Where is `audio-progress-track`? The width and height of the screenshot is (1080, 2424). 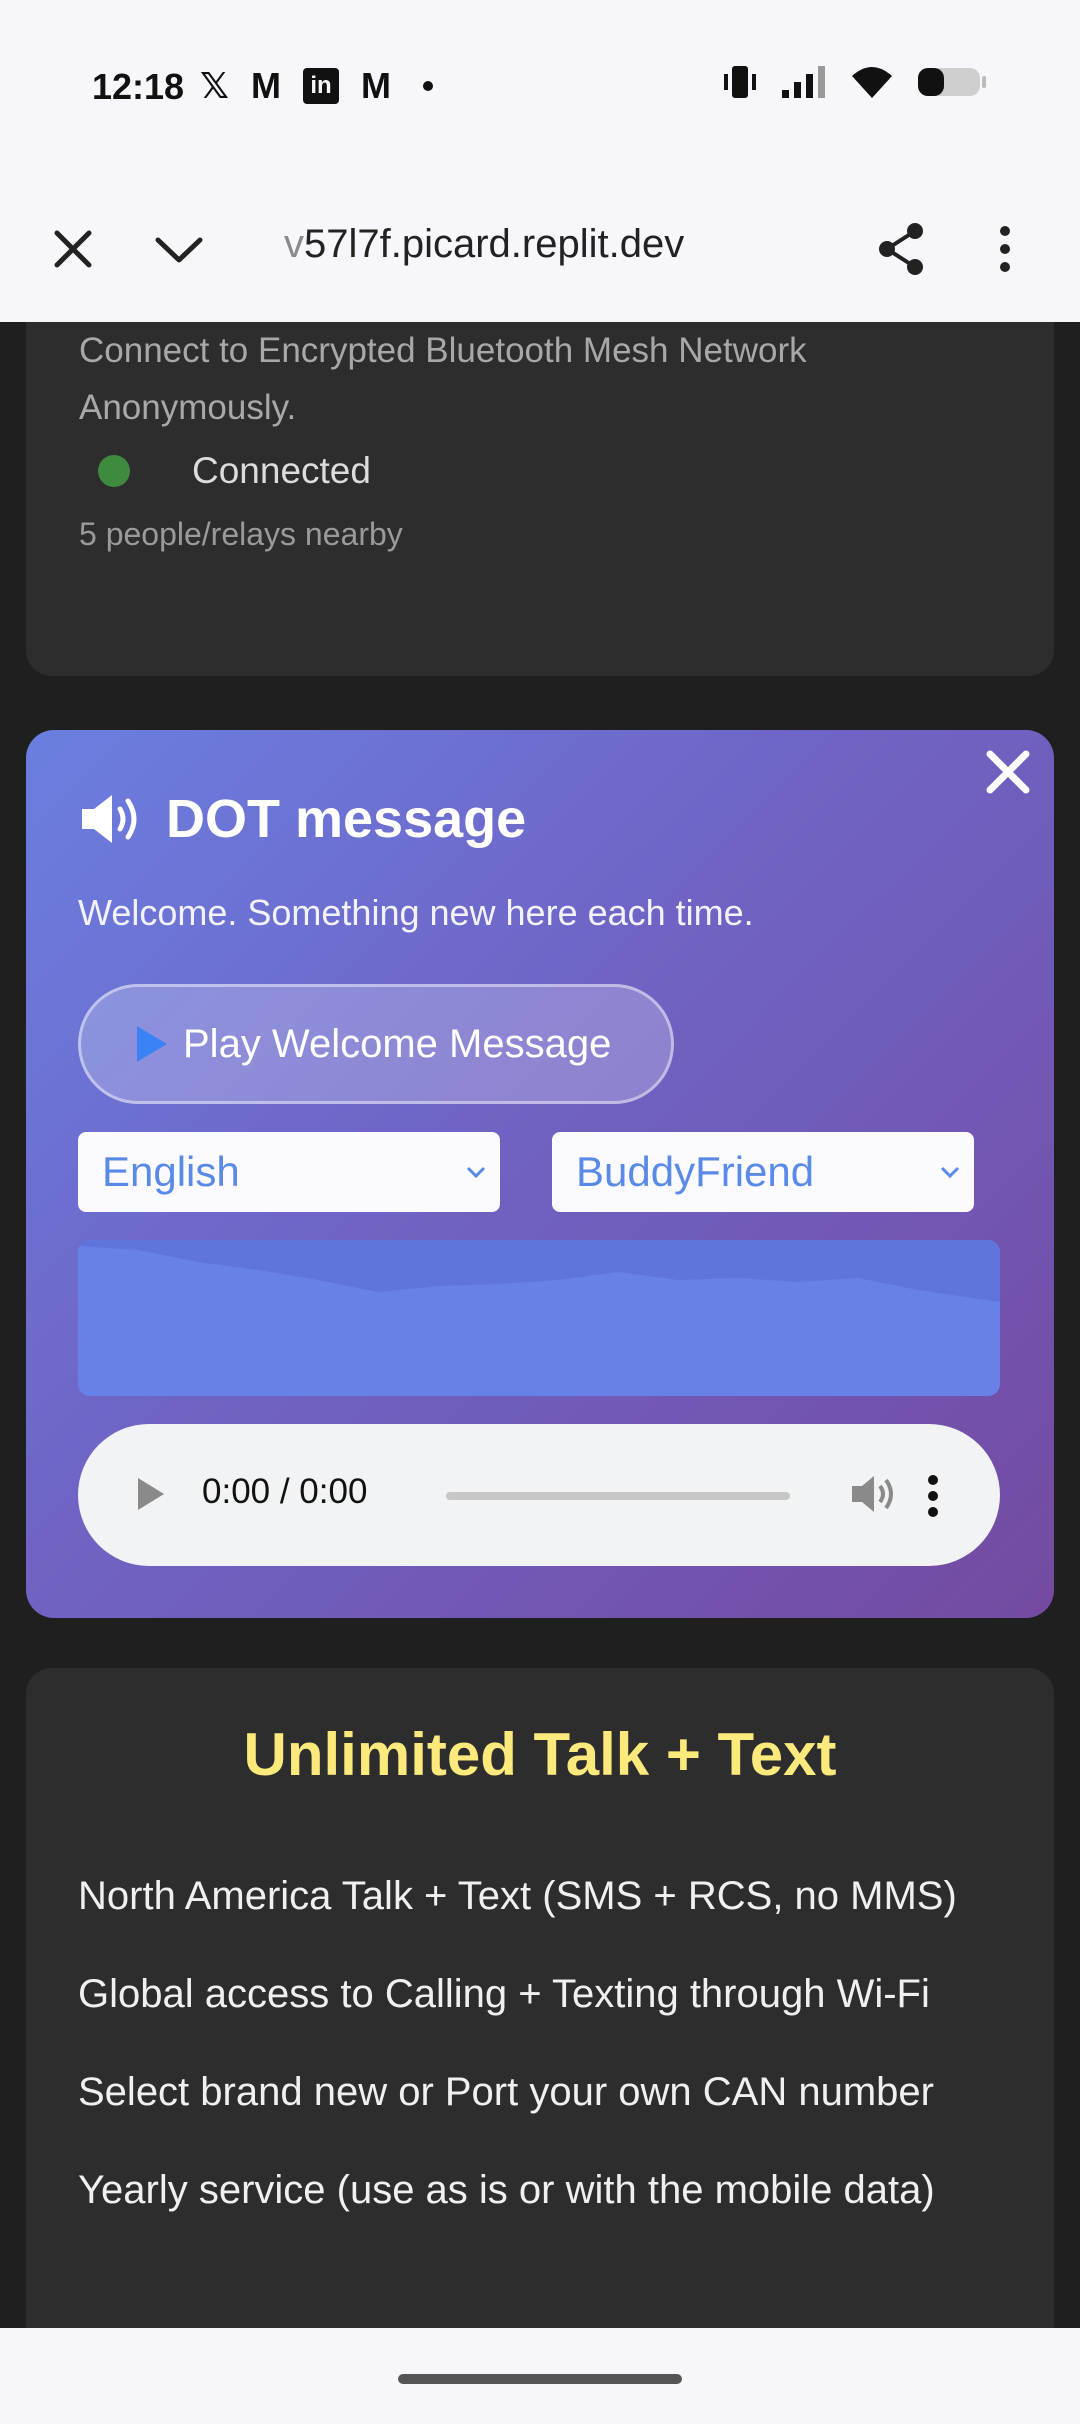 audio-progress-track is located at coordinates (618, 1496).